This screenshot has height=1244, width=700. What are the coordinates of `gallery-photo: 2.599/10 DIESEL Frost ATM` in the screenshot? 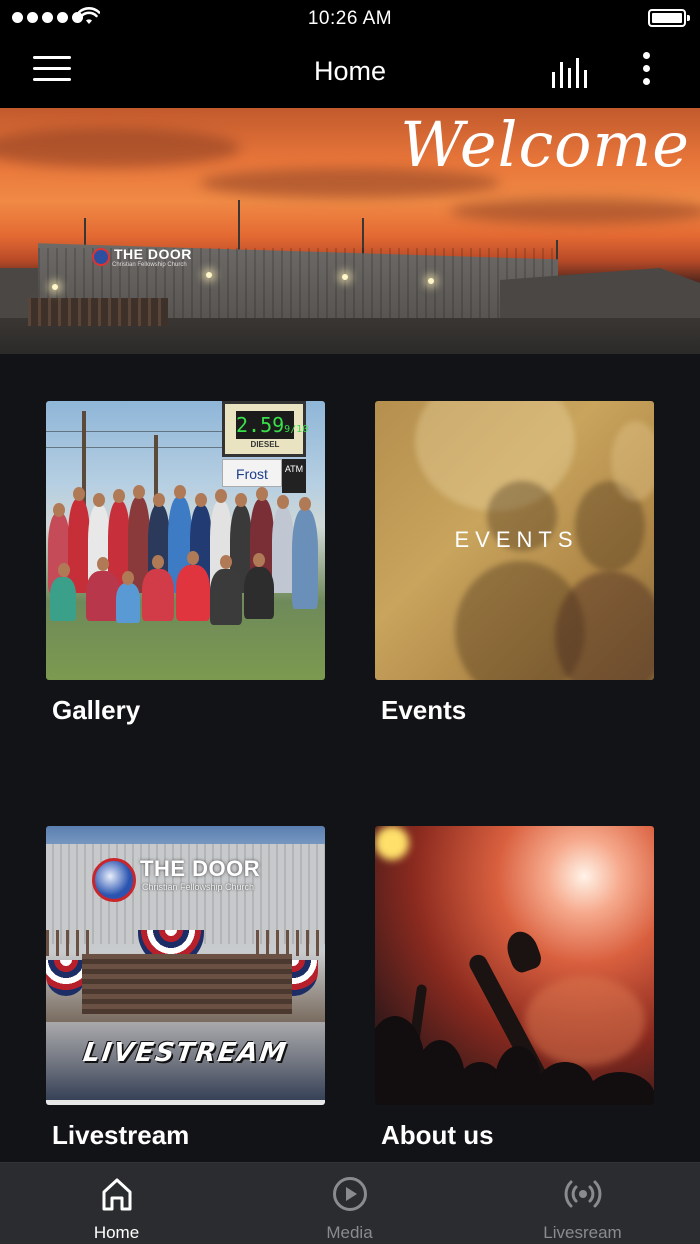 It's located at (185, 540).